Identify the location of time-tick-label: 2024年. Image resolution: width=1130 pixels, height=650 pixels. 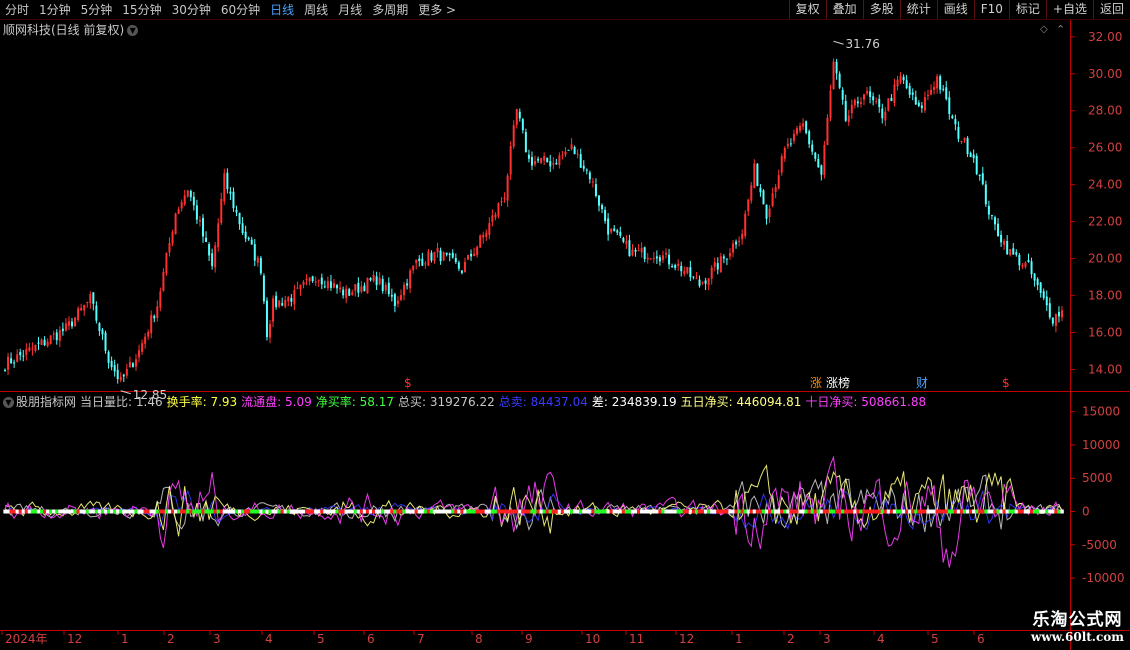
(26, 639).